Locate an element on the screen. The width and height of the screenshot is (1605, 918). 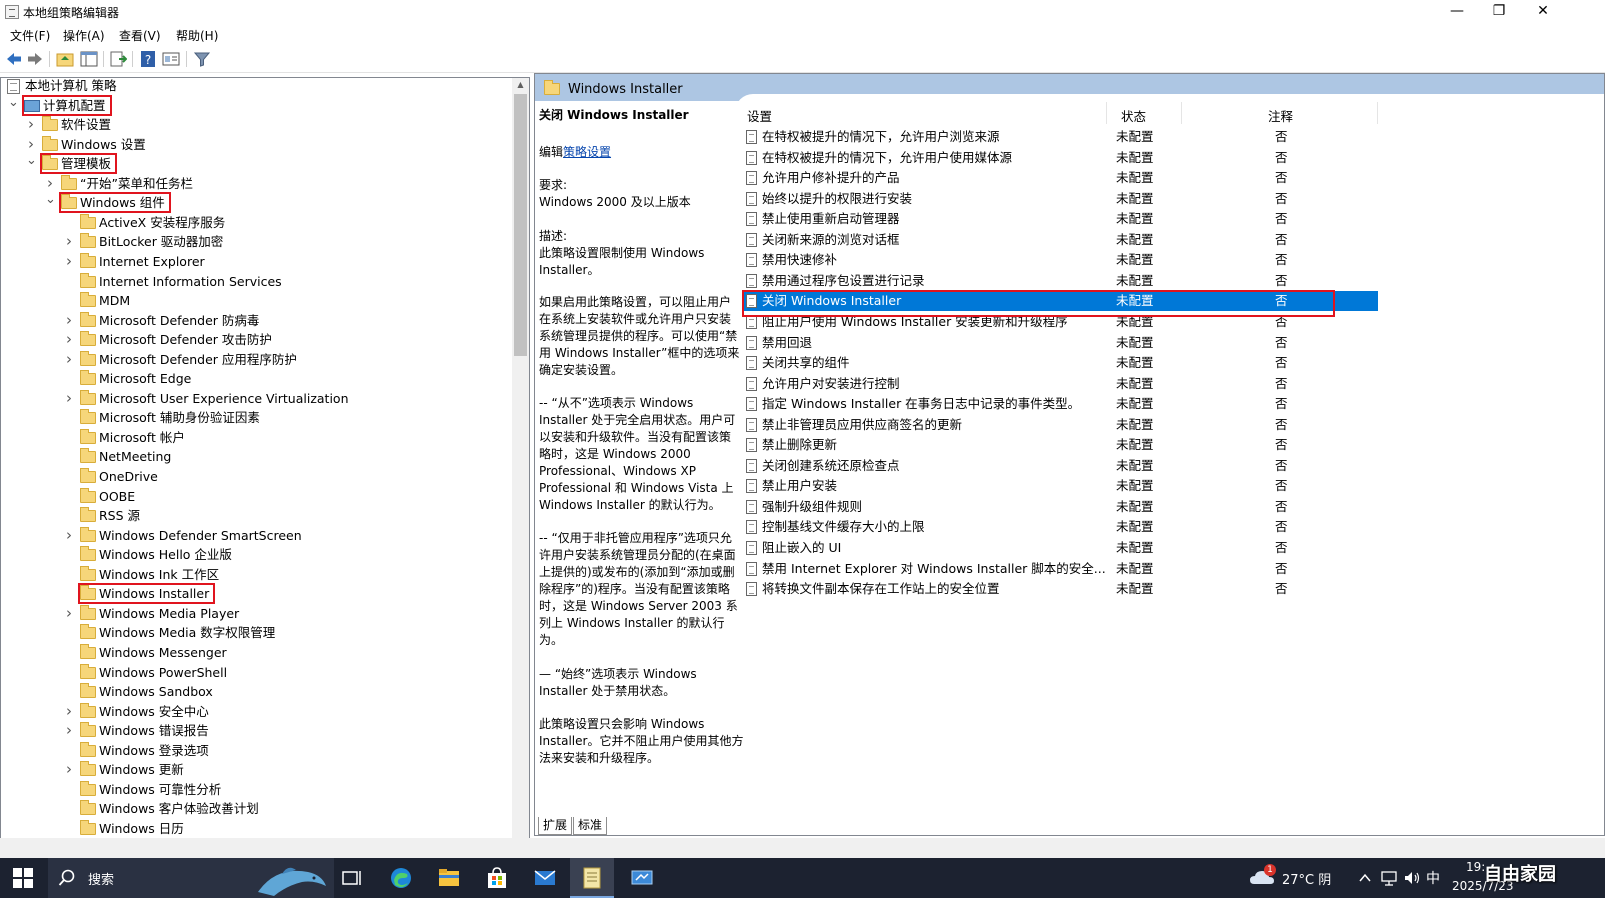
policy-row: 始终以提升的权限进行安装 未配置 否 is located at coordinates (1060, 199).